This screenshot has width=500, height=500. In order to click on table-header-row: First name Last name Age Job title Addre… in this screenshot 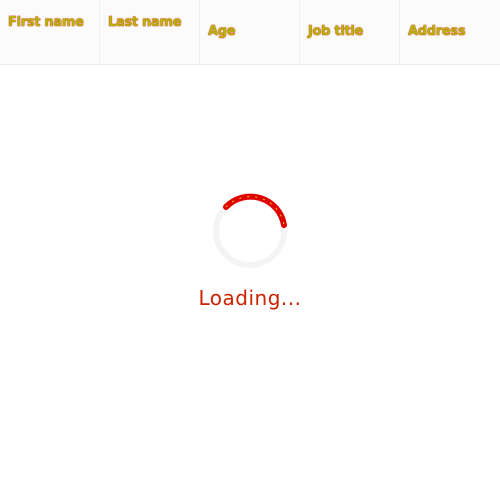, I will do `click(250, 32)`.